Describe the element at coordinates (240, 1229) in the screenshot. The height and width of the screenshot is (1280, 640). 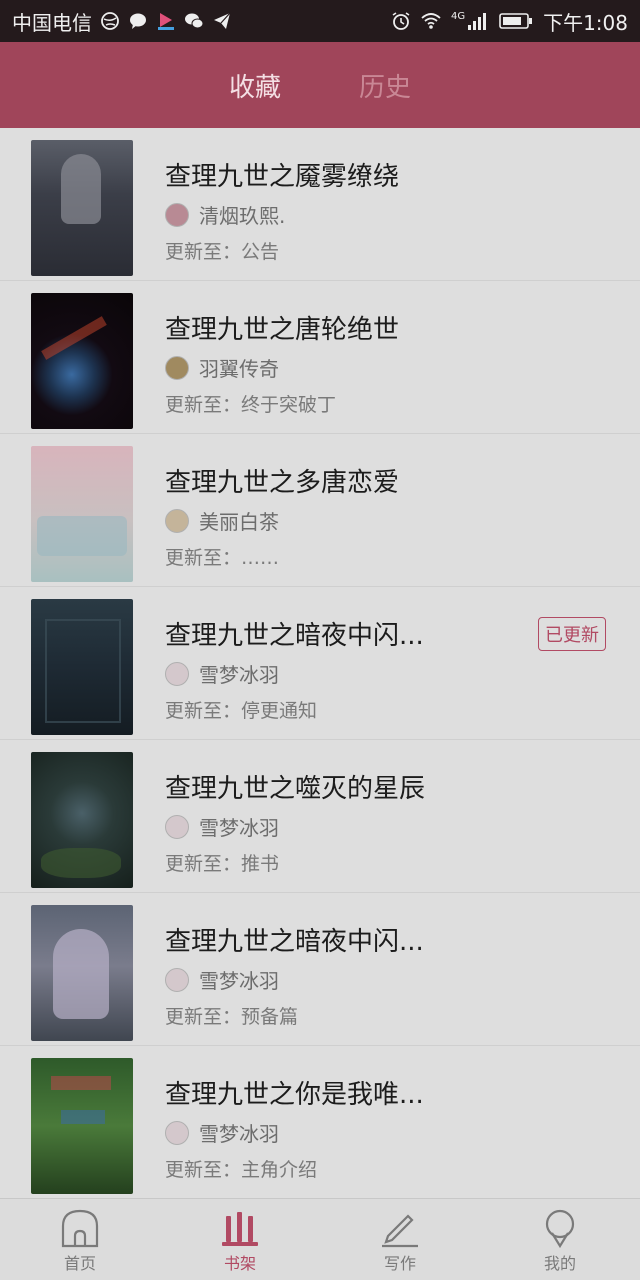
I see `bookshelf-icon` at that location.